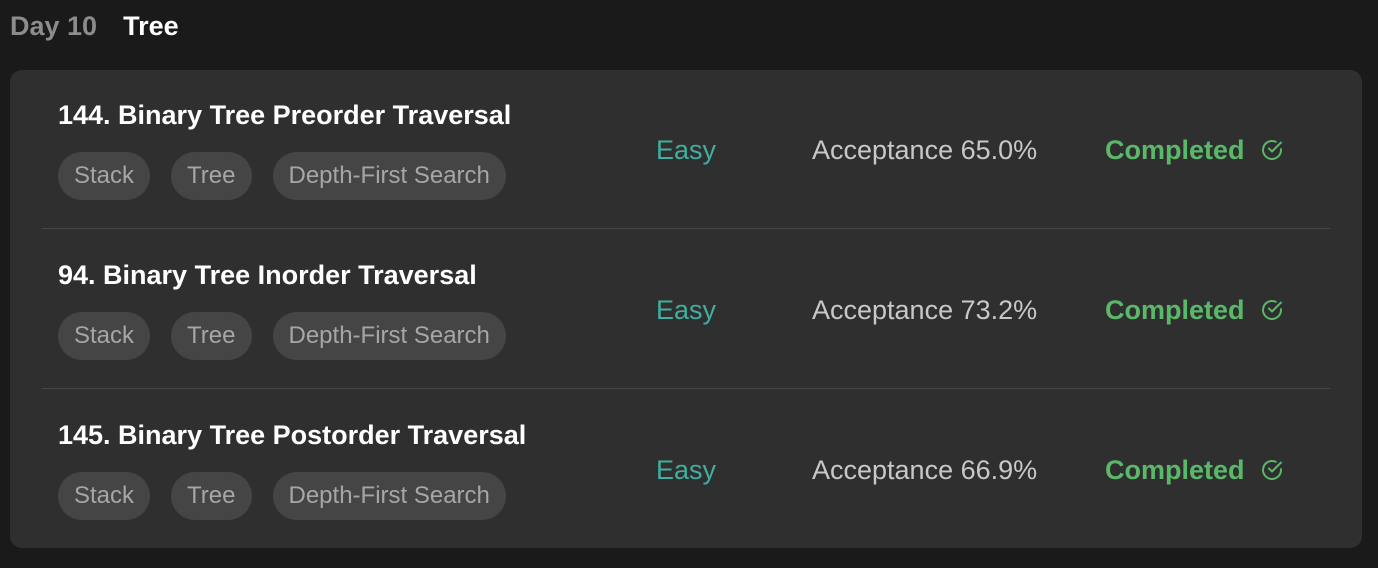 The height and width of the screenshot is (568, 1378). Describe the element at coordinates (292, 435) in the screenshot. I see `problem-title: 145. Binary Tree Postorder Traversal` at that location.